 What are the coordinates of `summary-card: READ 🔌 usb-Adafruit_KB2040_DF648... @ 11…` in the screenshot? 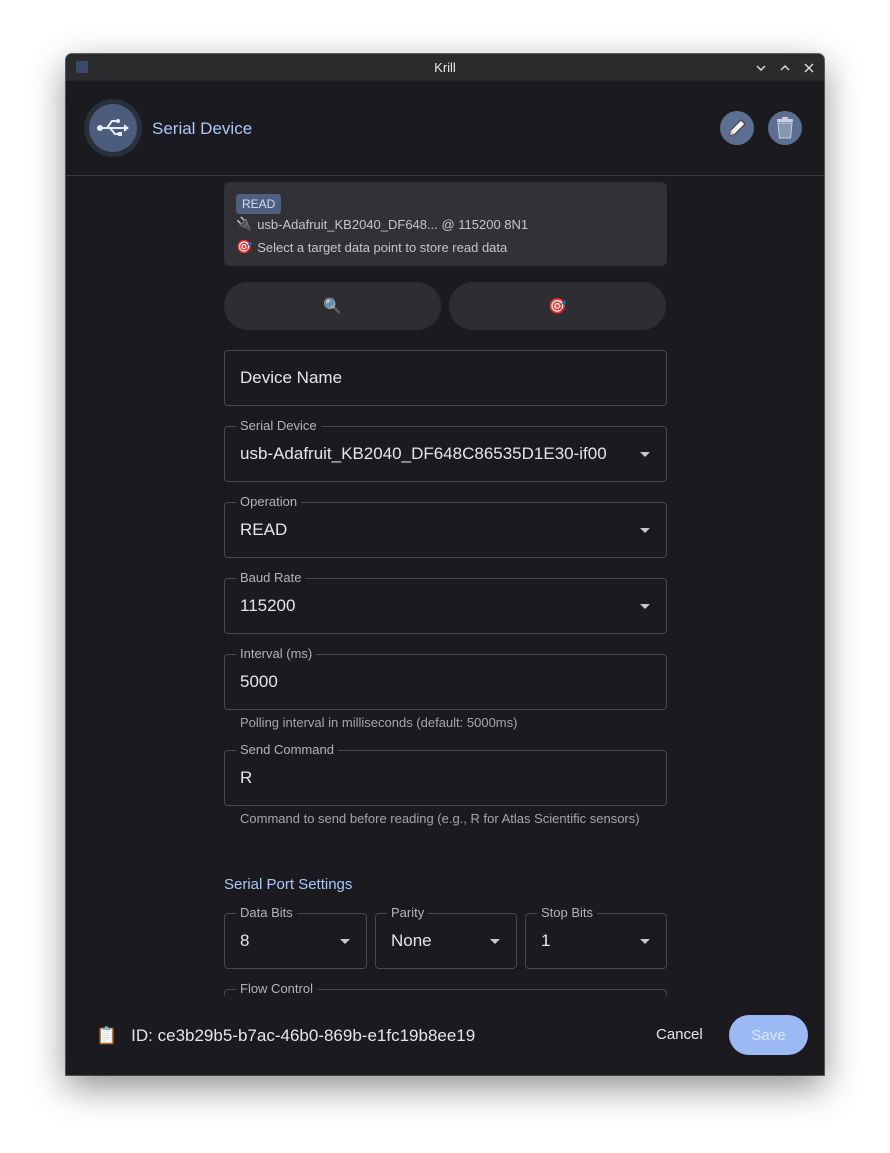 It's located at (445, 224).